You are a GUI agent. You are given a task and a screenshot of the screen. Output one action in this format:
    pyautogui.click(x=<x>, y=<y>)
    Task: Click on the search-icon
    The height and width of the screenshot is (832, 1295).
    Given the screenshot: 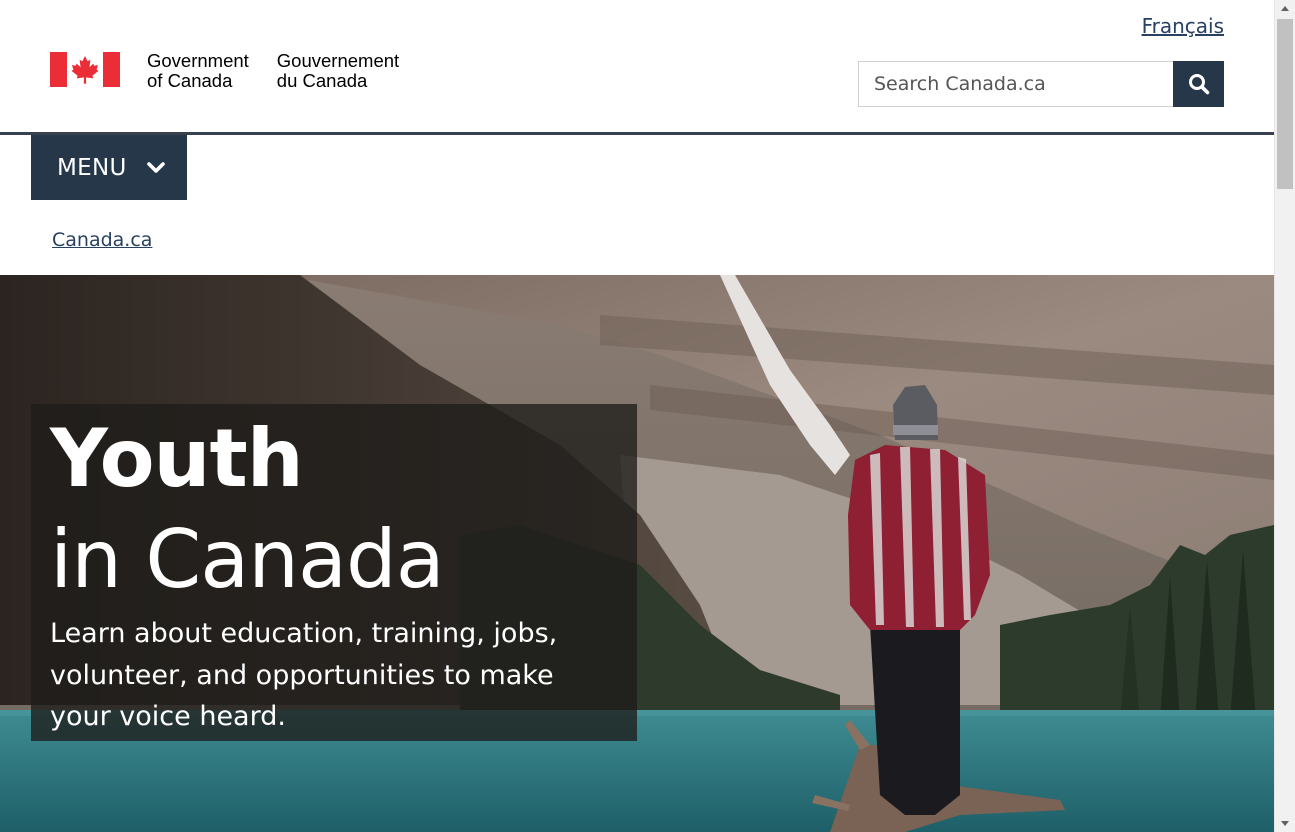 What is the action you would take?
    pyautogui.click(x=1198, y=84)
    